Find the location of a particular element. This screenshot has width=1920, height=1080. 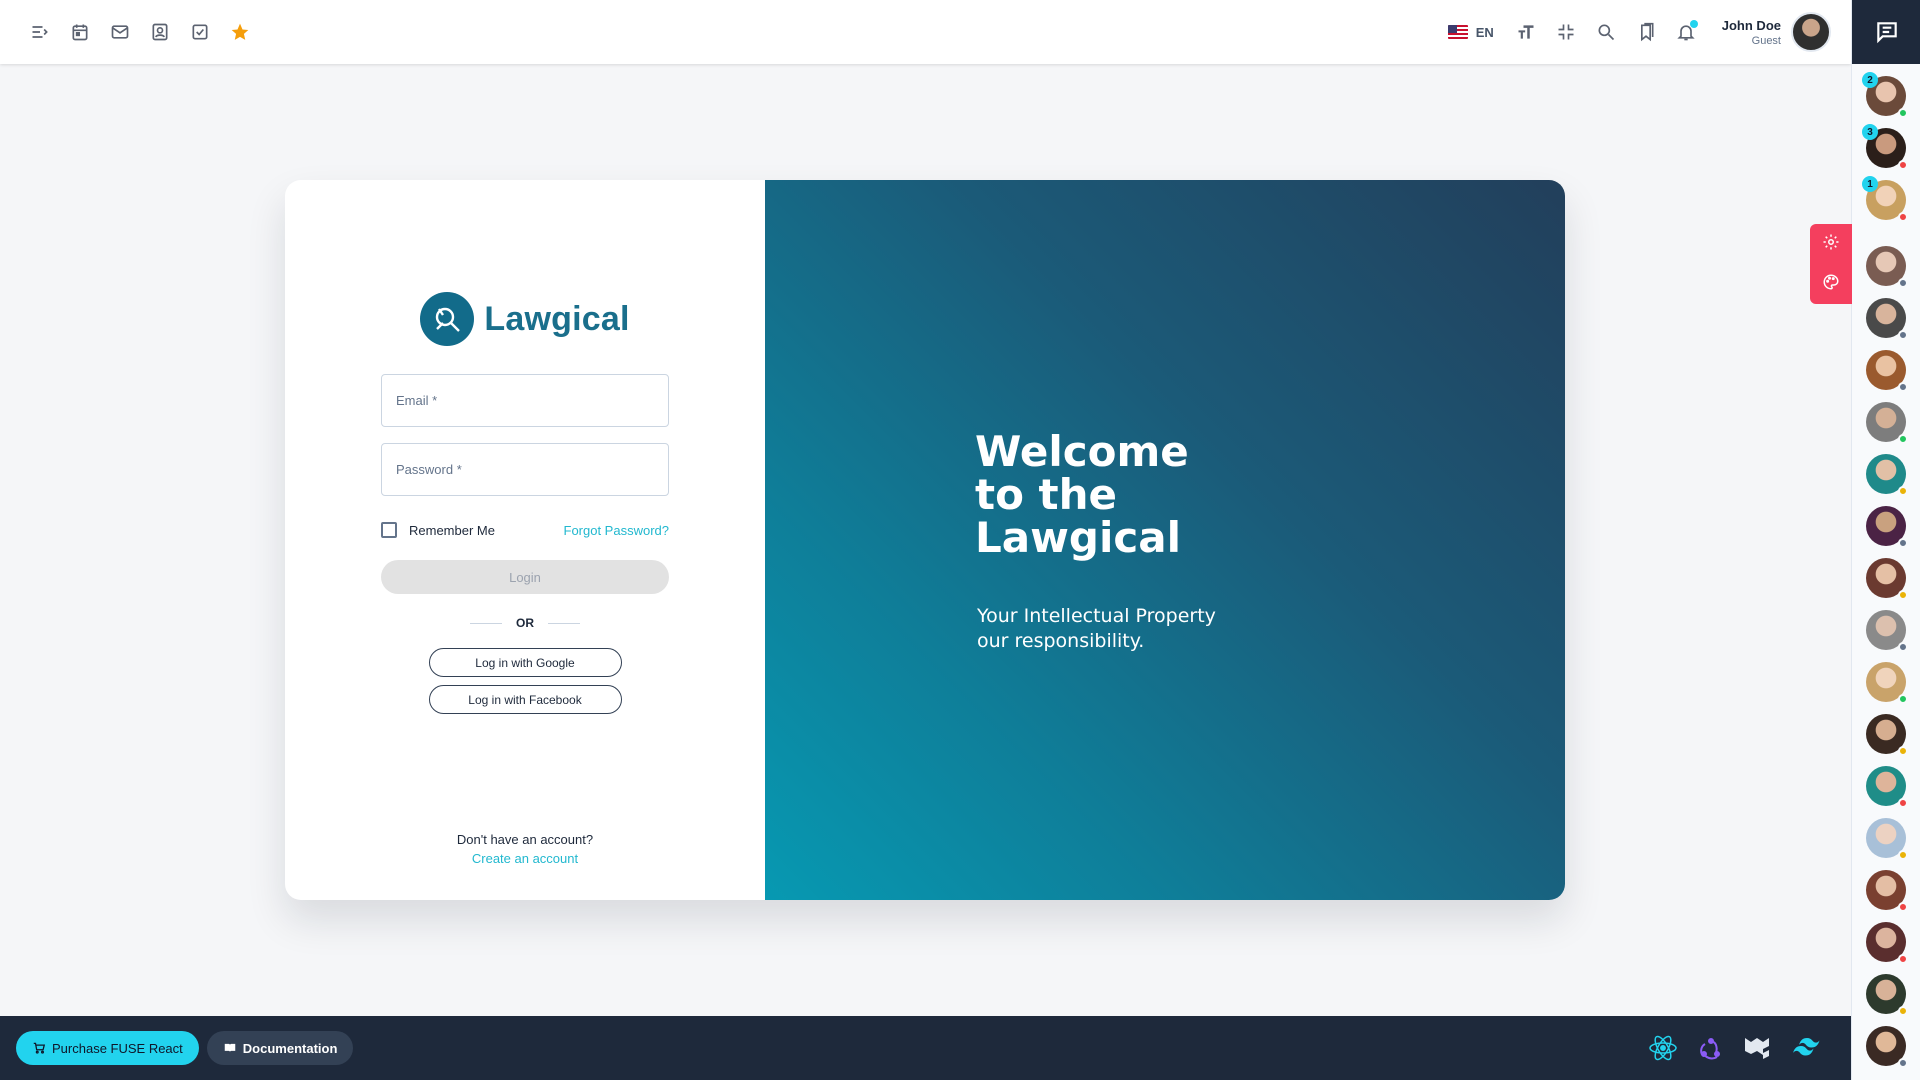

purchase-label: Purchase FUSE React is located at coordinates (117, 1048).